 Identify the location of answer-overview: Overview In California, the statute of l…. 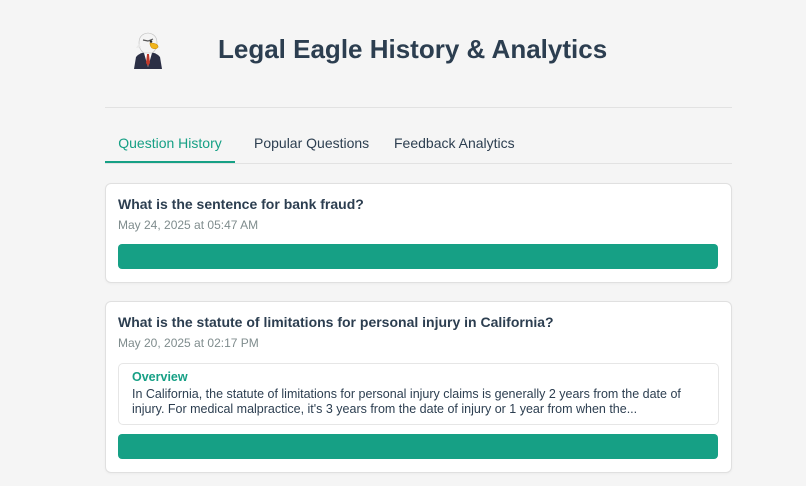
(418, 394).